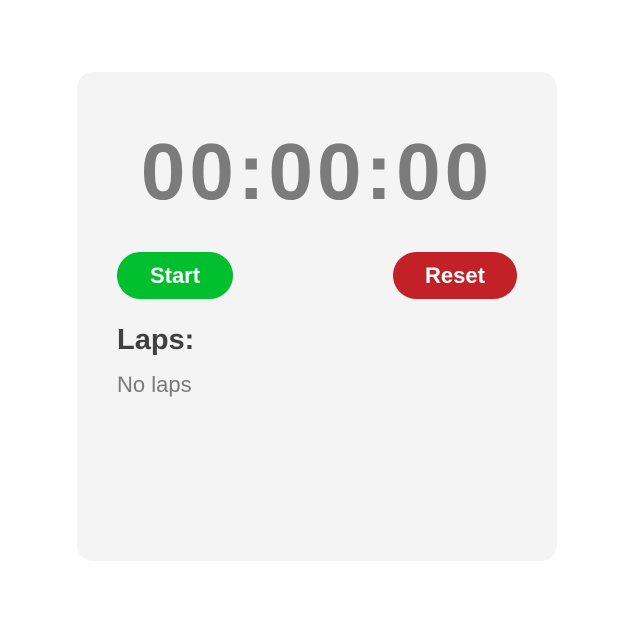 The image size is (630, 632). Describe the element at coordinates (317, 171) in the screenshot. I see `timer-display: 00:00:00` at that location.